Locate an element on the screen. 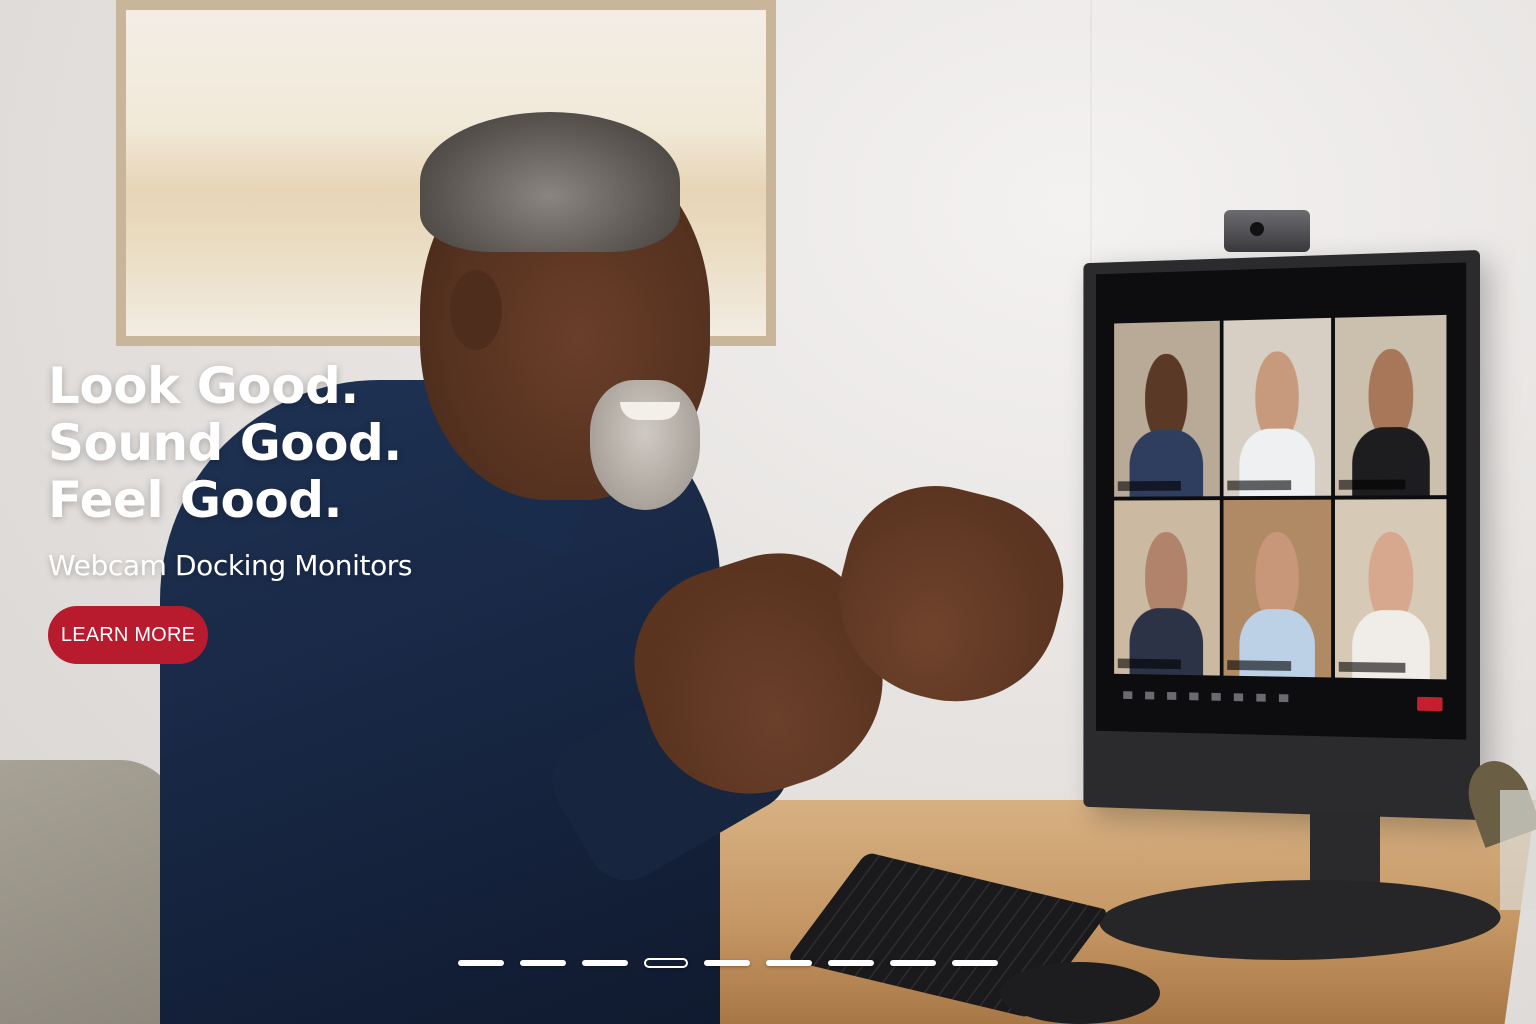  headline-line-2: Sound Good. is located at coordinates (298, 443).